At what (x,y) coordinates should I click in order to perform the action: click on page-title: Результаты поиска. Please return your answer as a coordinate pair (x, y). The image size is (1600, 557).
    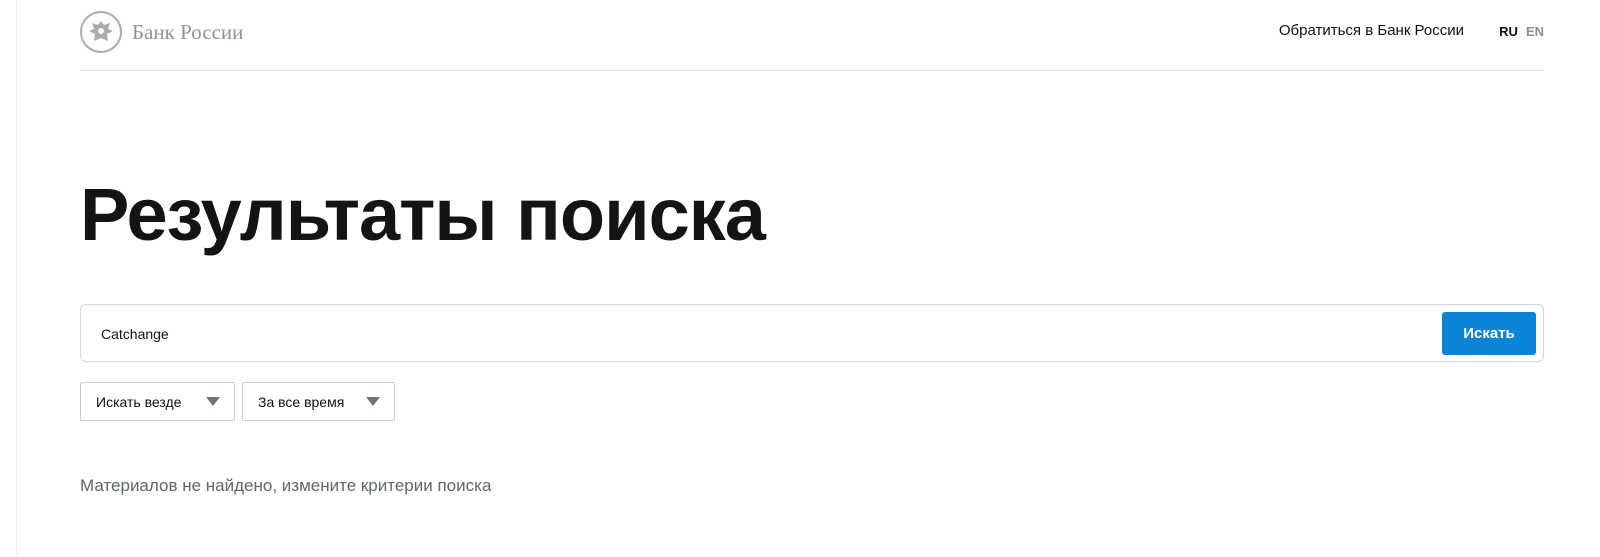
    Looking at the image, I should click on (423, 214).